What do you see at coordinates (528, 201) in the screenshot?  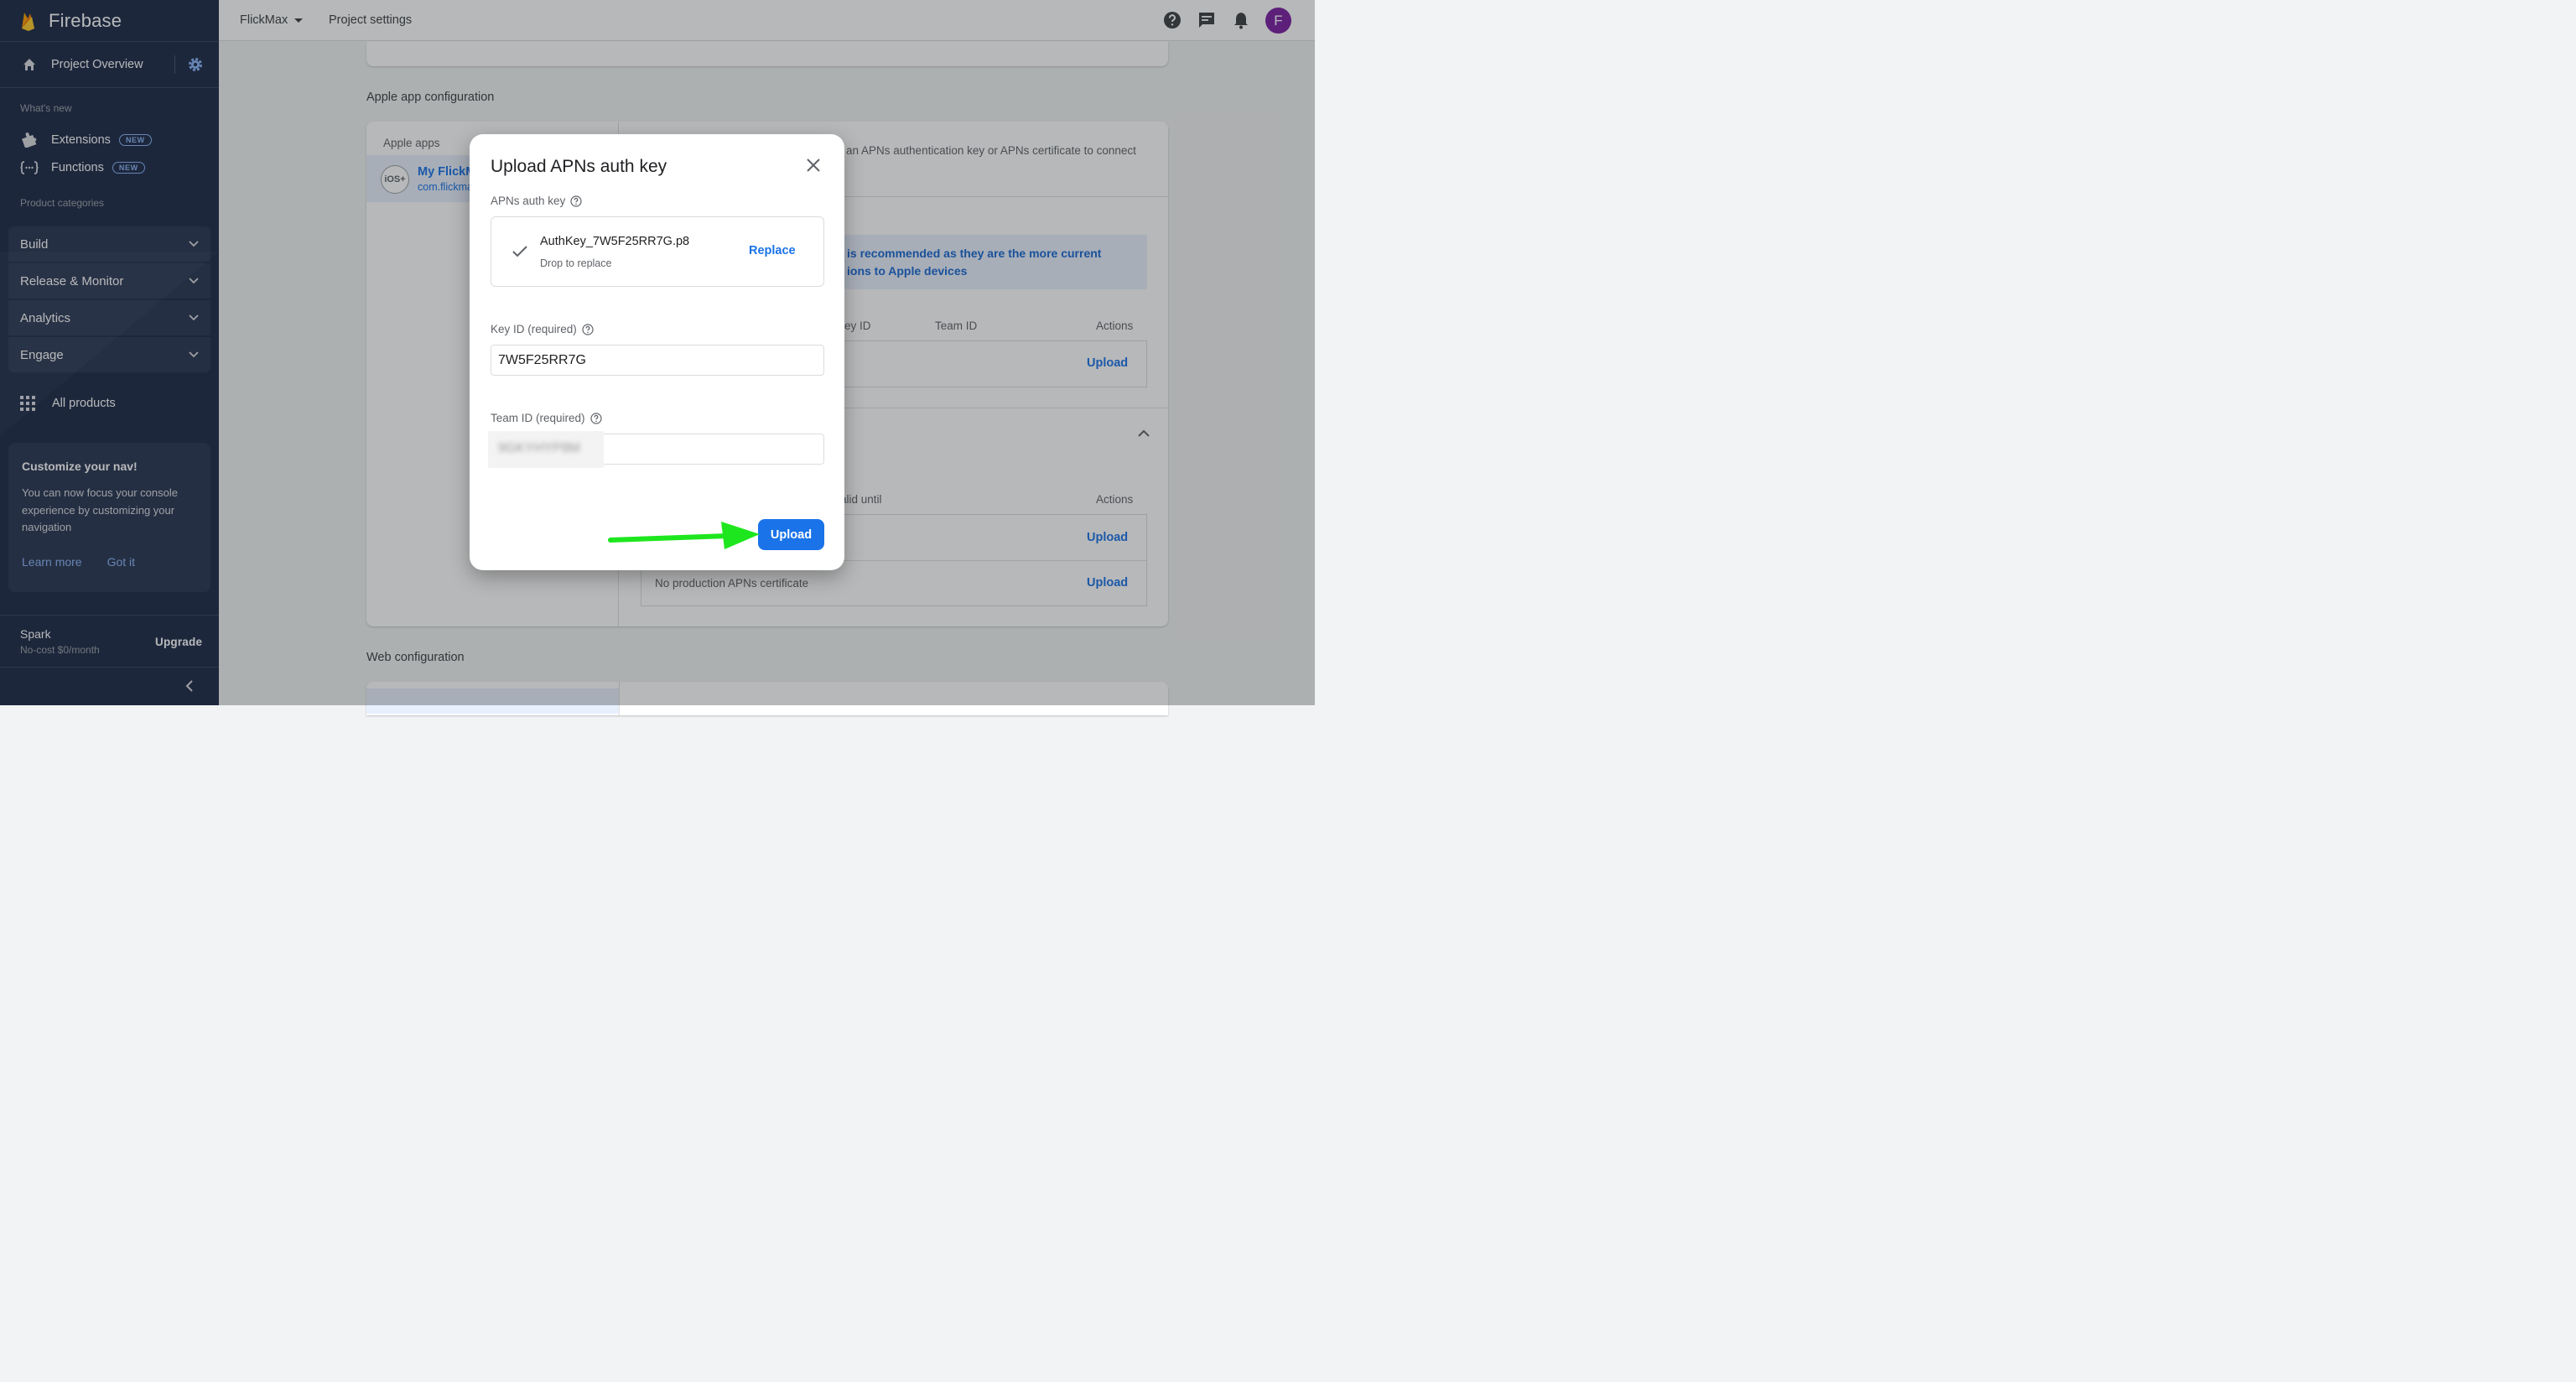 I see `field-label: APNs auth key` at bounding box center [528, 201].